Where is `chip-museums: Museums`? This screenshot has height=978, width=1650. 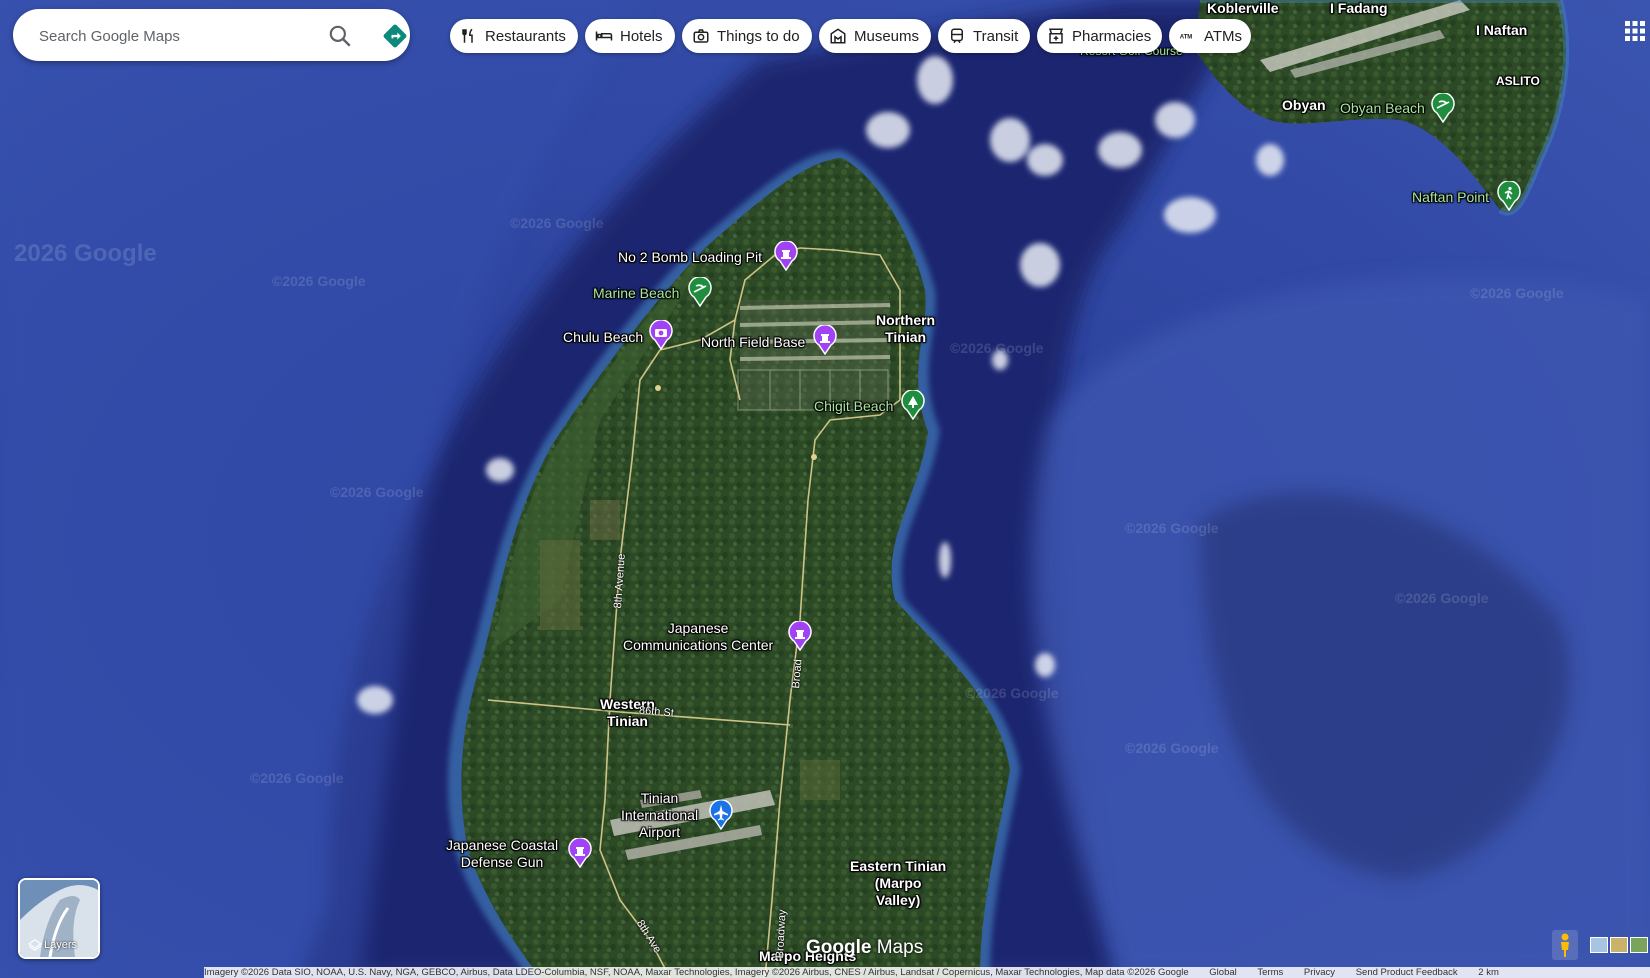
chip-museums: Museums is located at coordinates (875, 36).